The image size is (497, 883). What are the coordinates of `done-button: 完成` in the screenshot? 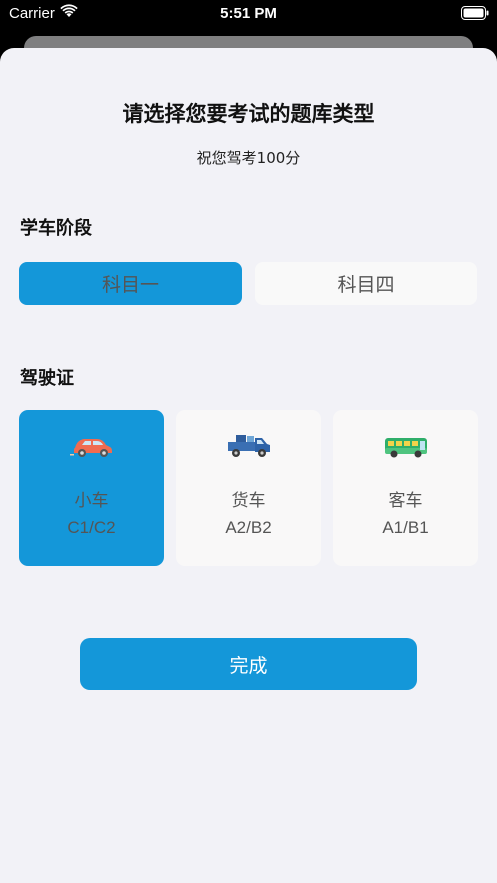 It's located at (248, 664).